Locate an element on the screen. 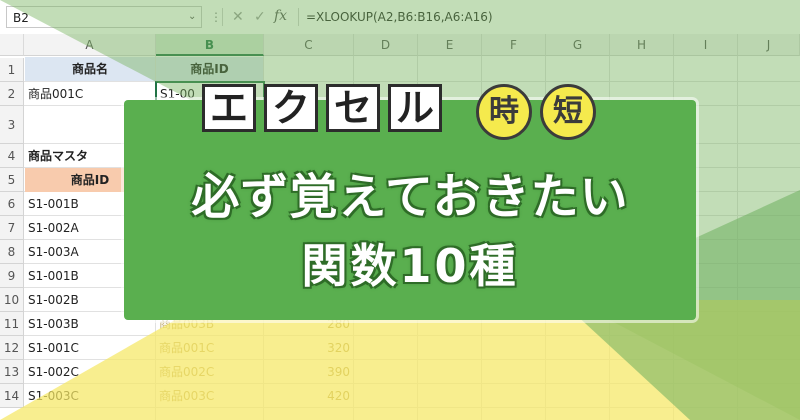 This screenshot has height=420, width=800. name-box: B2 is located at coordinates (104, 17).